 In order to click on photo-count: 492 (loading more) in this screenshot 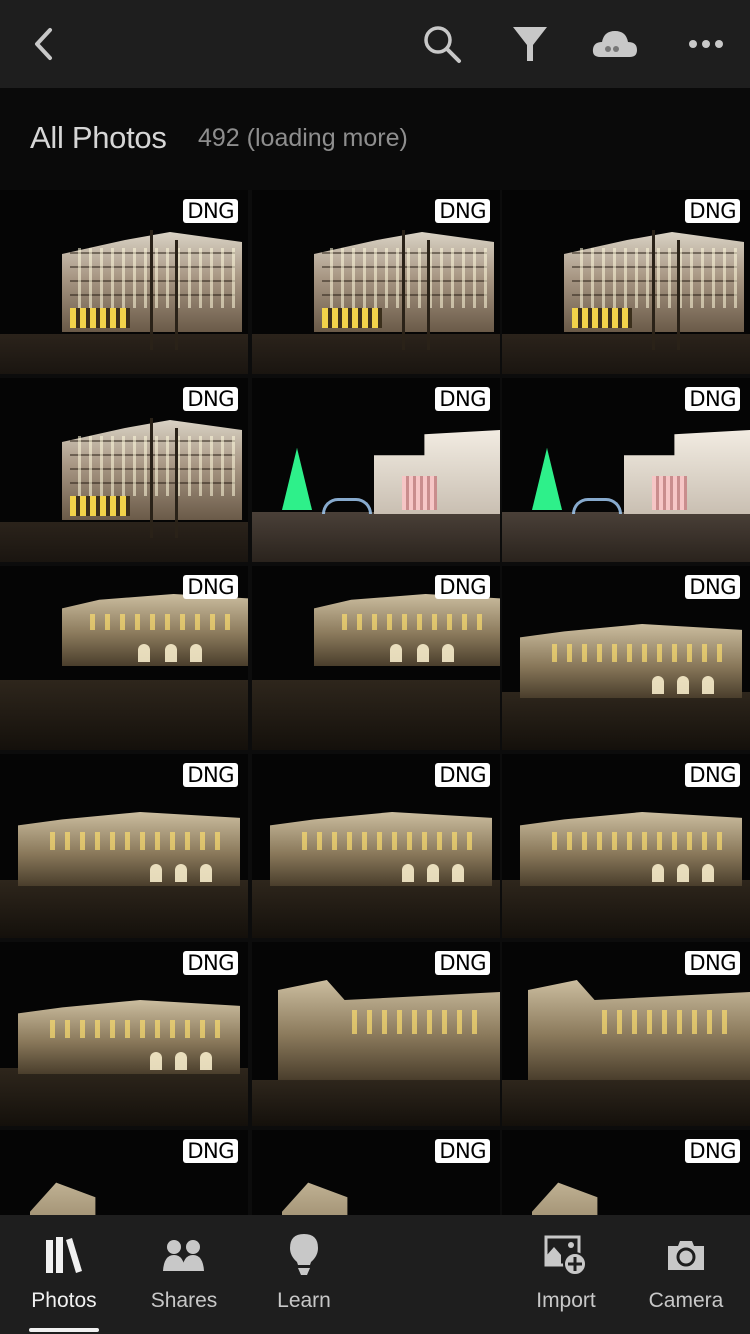, I will do `click(303, 138)`.